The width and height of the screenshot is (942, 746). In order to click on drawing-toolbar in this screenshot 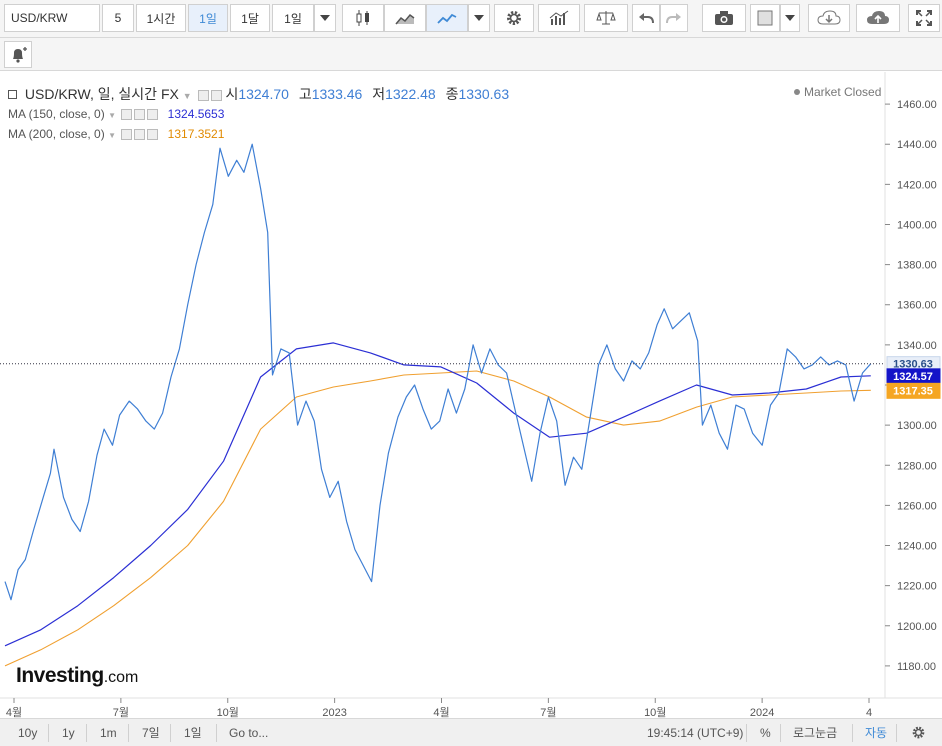, I will do `click(471, 54)`.